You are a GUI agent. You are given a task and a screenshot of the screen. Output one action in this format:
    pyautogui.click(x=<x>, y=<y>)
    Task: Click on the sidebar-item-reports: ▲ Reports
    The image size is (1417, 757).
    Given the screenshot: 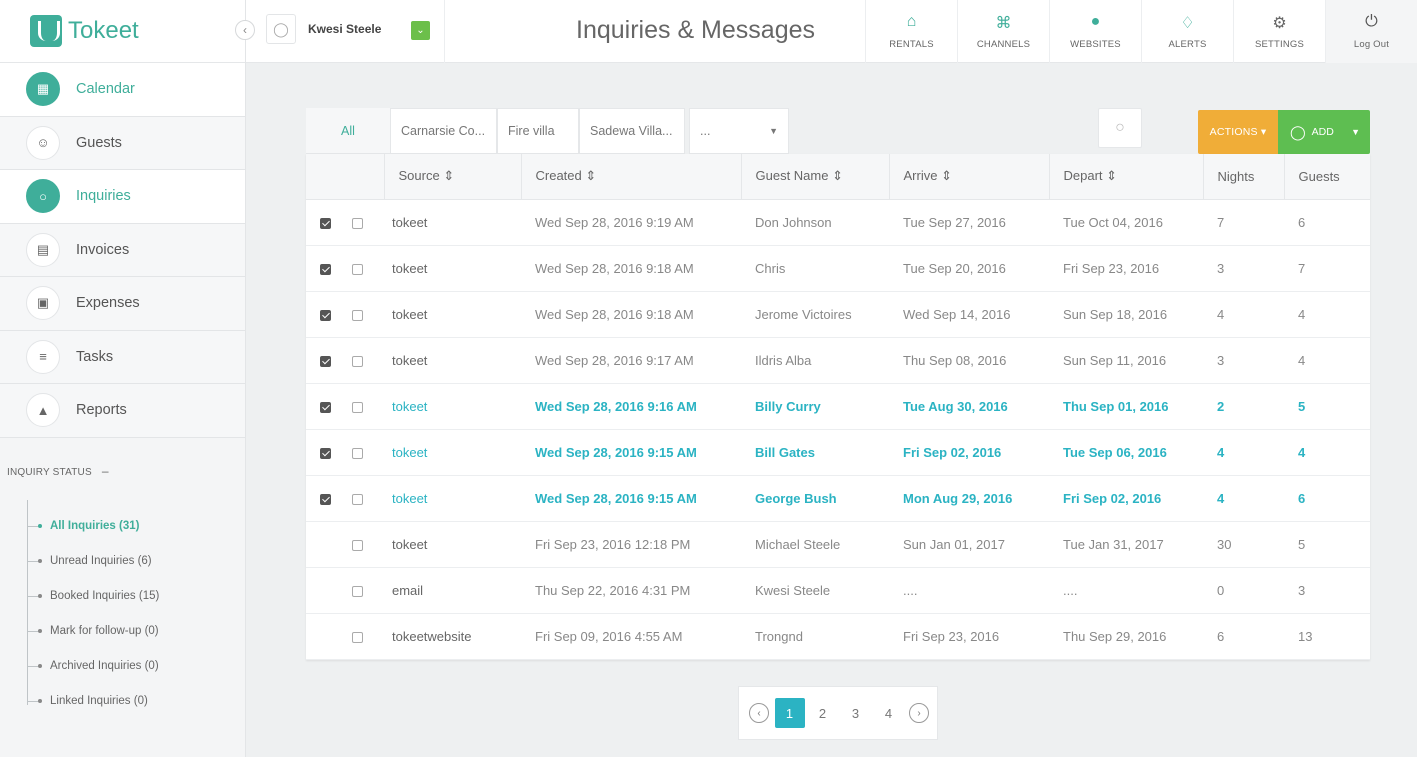 What is the action you would take?
    pyautogui.click(x=122, y=411)
    